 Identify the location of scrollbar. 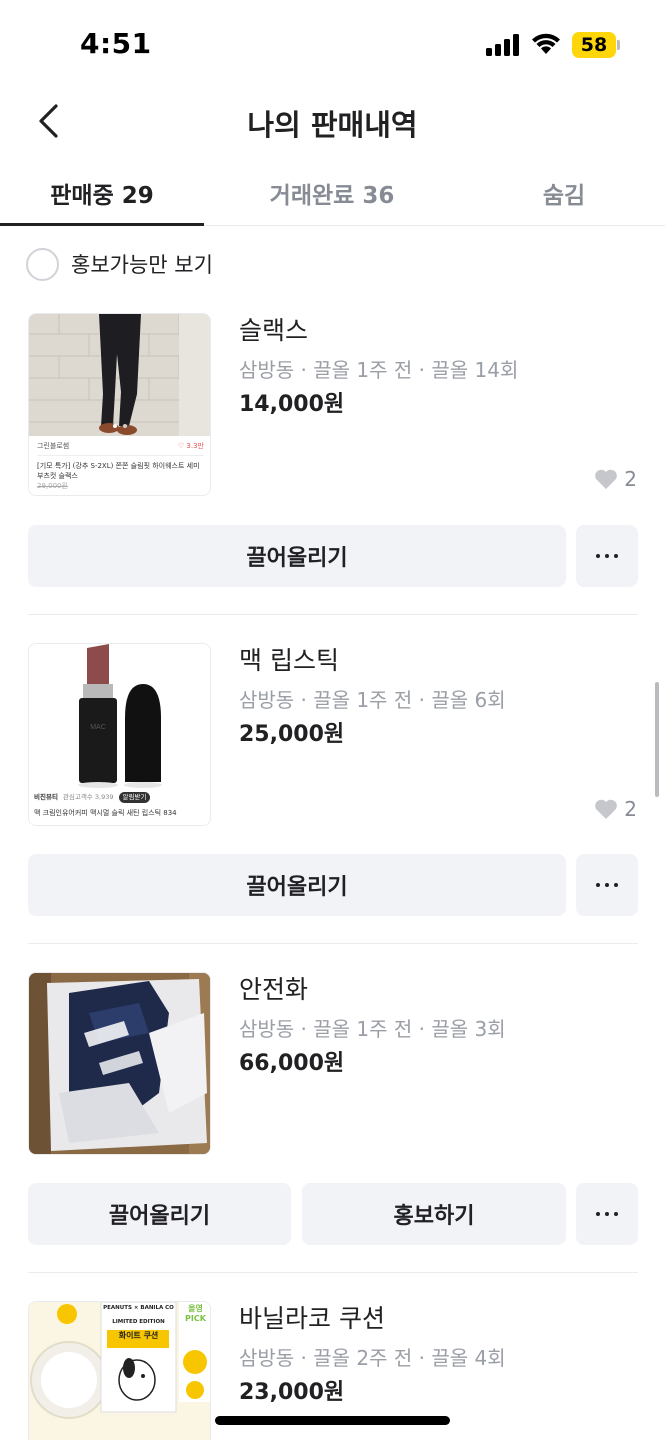
(657, 739).